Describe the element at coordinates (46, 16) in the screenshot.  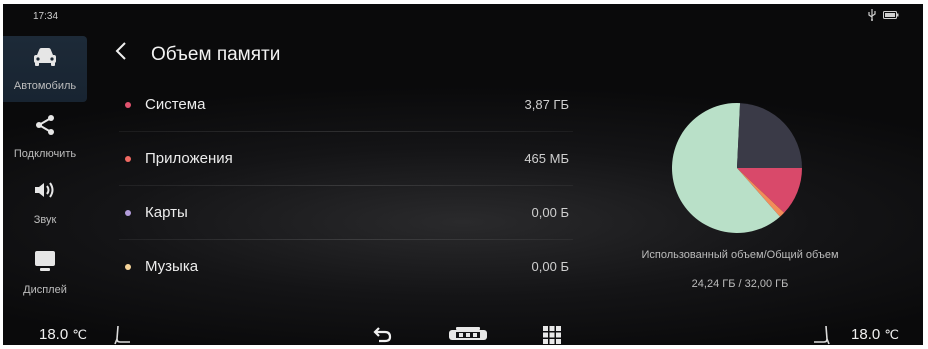
I see `clock: 17:34` at that location.